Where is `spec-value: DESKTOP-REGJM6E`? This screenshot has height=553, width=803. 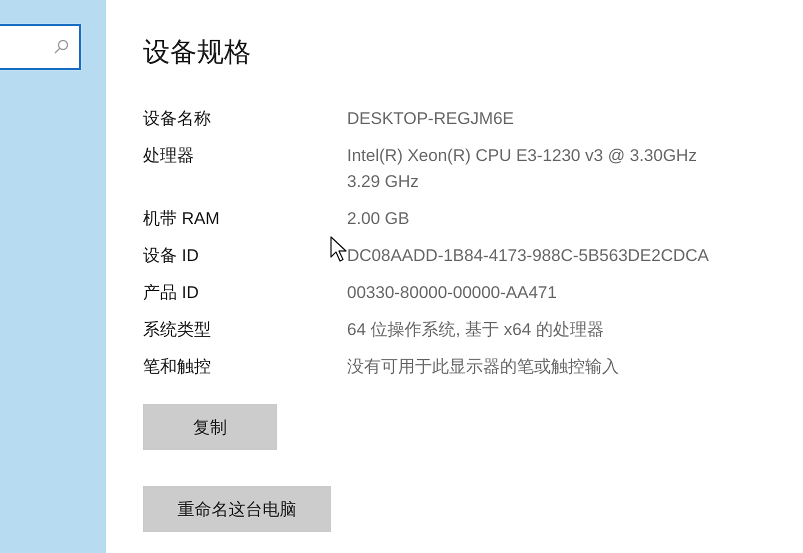 spec-value: DESKTOP-REGJM6E is located at coordinates (431, 119).